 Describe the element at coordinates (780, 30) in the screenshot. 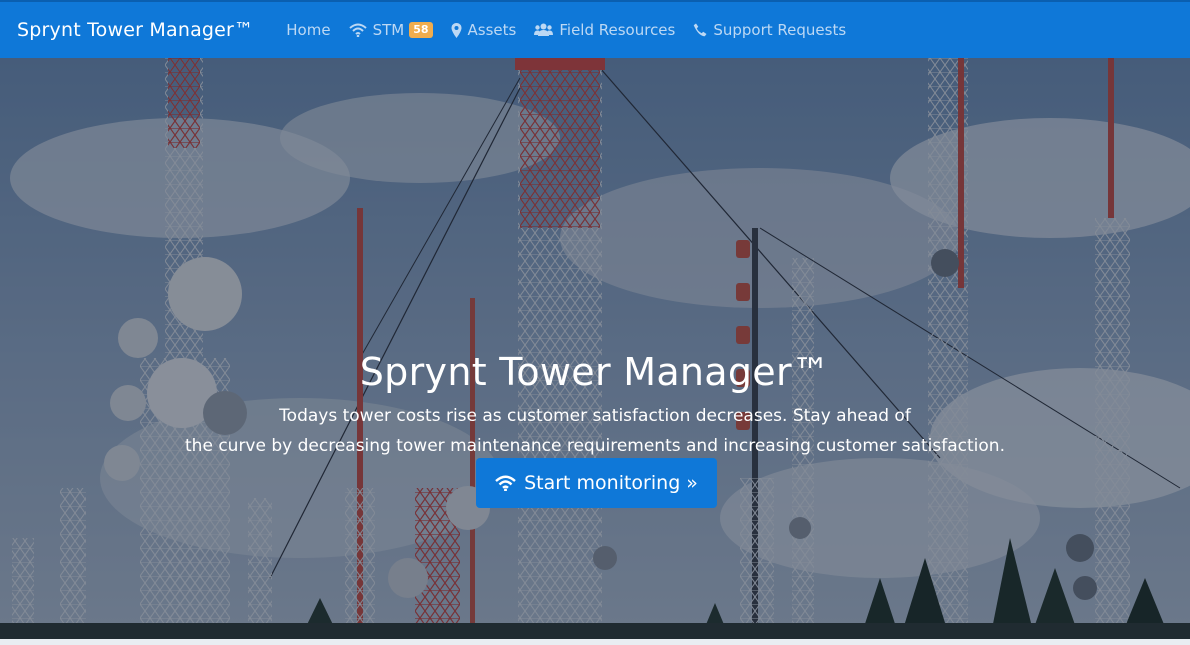

I see `nav-support-requests-label: Support Requests` at that location.